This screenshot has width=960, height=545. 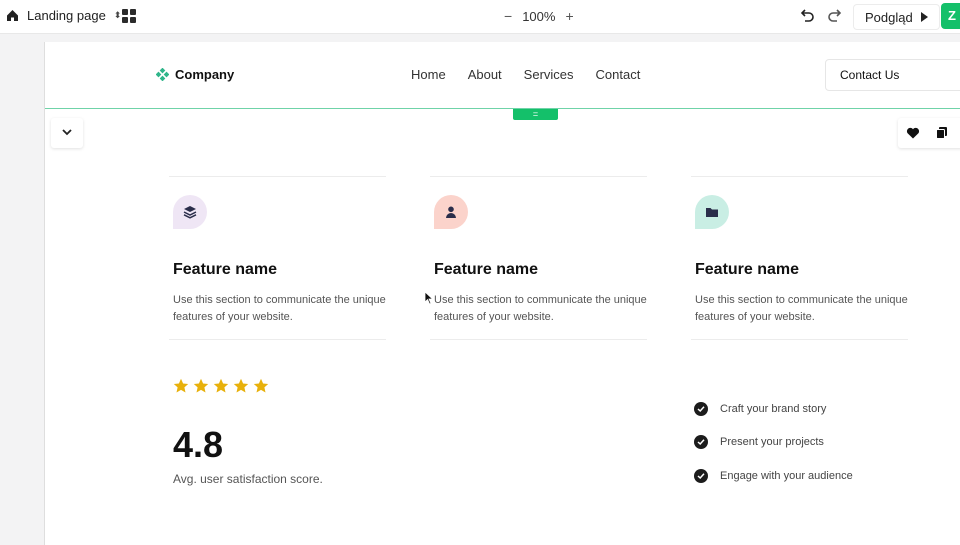 What do you see at coordinates (924, 17) in the screenshot?
I see `play-icon` at bounding box center [924, 17].